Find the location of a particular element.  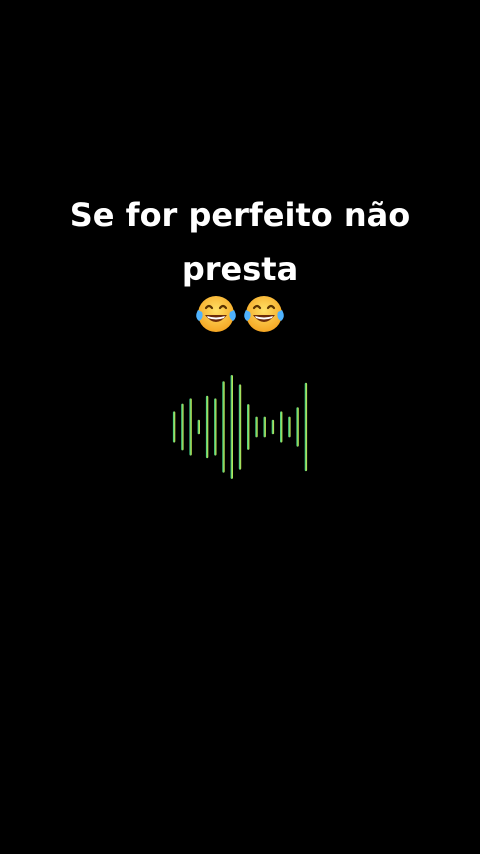

audio-waveform is located at coordinates (240, 427).